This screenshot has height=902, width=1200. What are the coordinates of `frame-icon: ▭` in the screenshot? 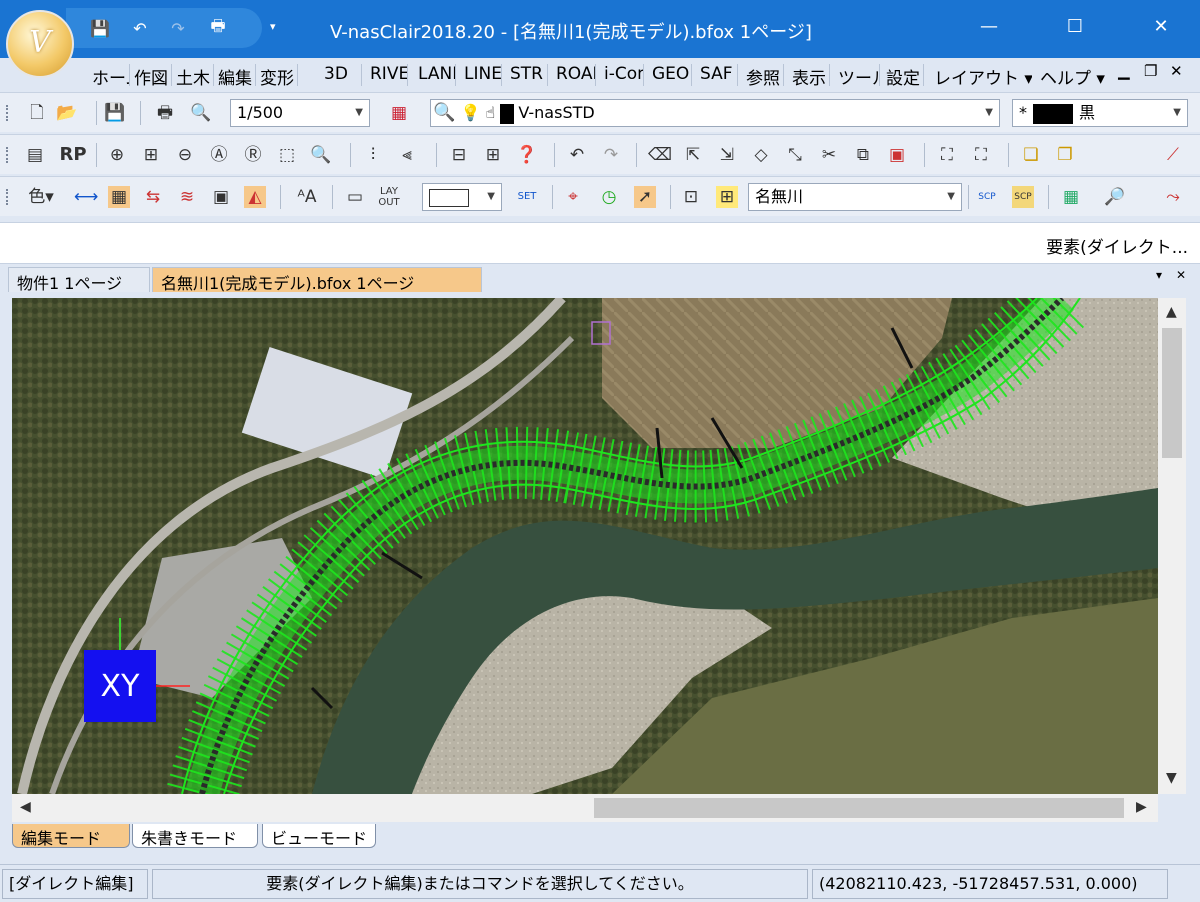 It's located at (355, 197).